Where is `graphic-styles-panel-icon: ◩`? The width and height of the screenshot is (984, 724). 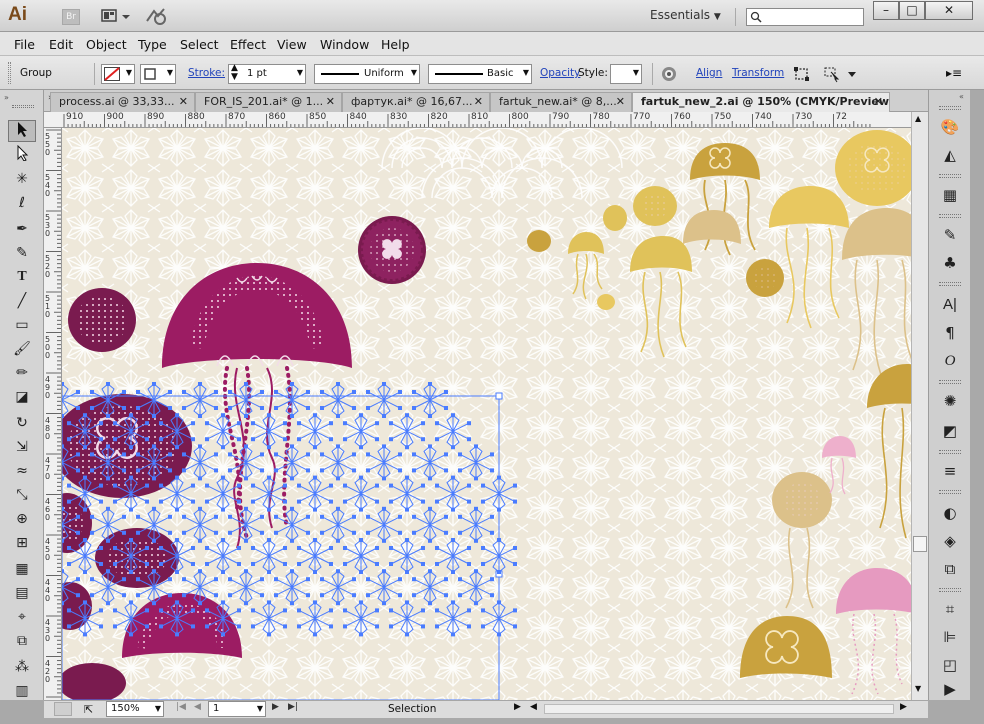 graphic-styles-panel-icon: ◩ is located at coordinates (950, 431).